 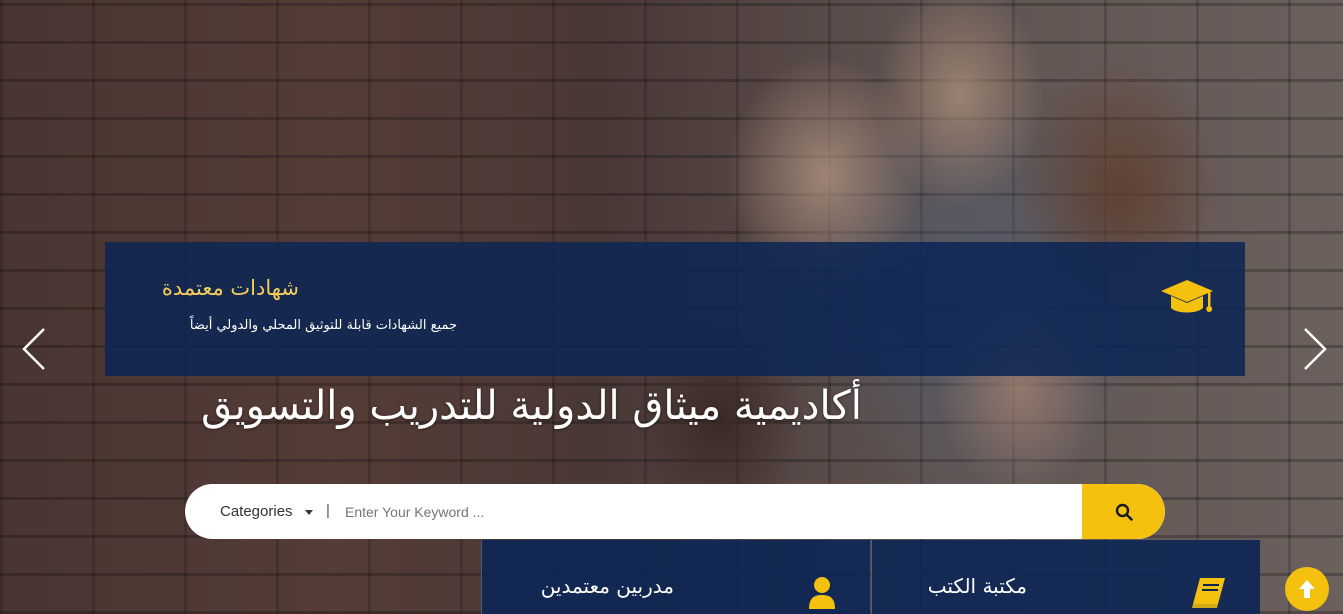 What do you see at coordinates (675, 577) in the screenshot?
I see `feature-certified-trainers: مدربين معتمدين` at bounding box center [675, 577].